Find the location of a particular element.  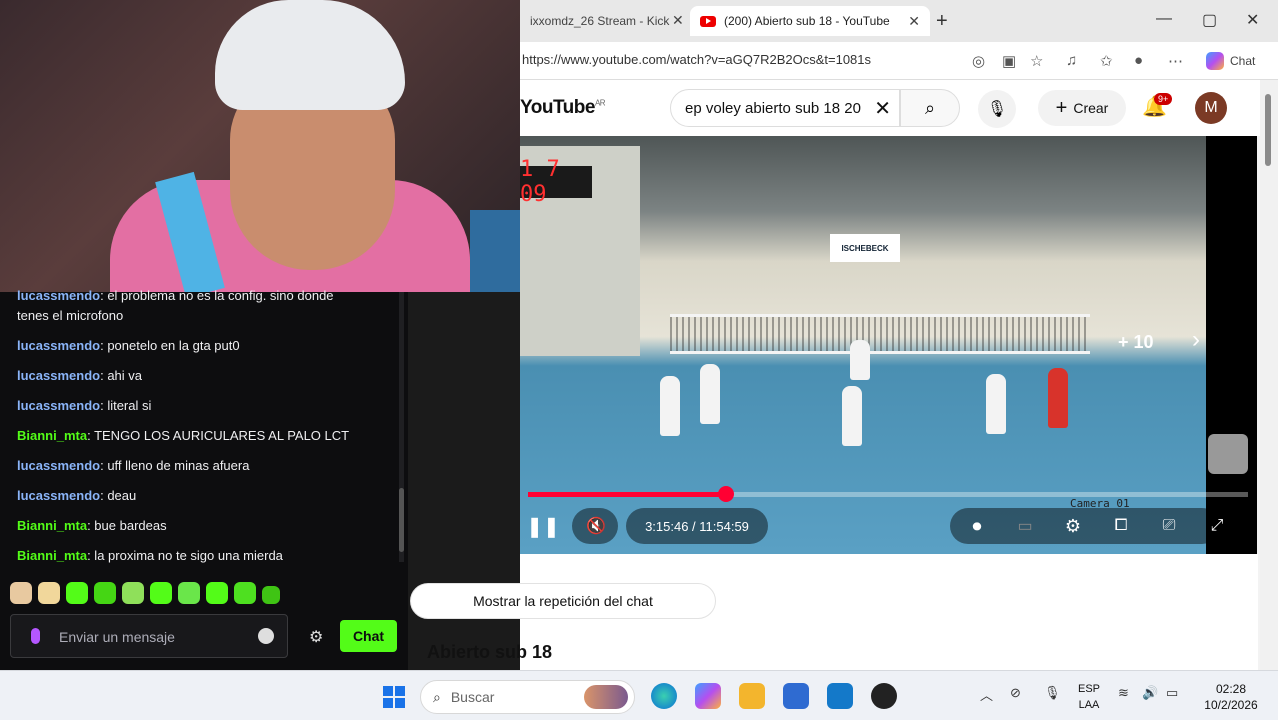

battery-icon: ▭ is located at coordinates (1172, 693).